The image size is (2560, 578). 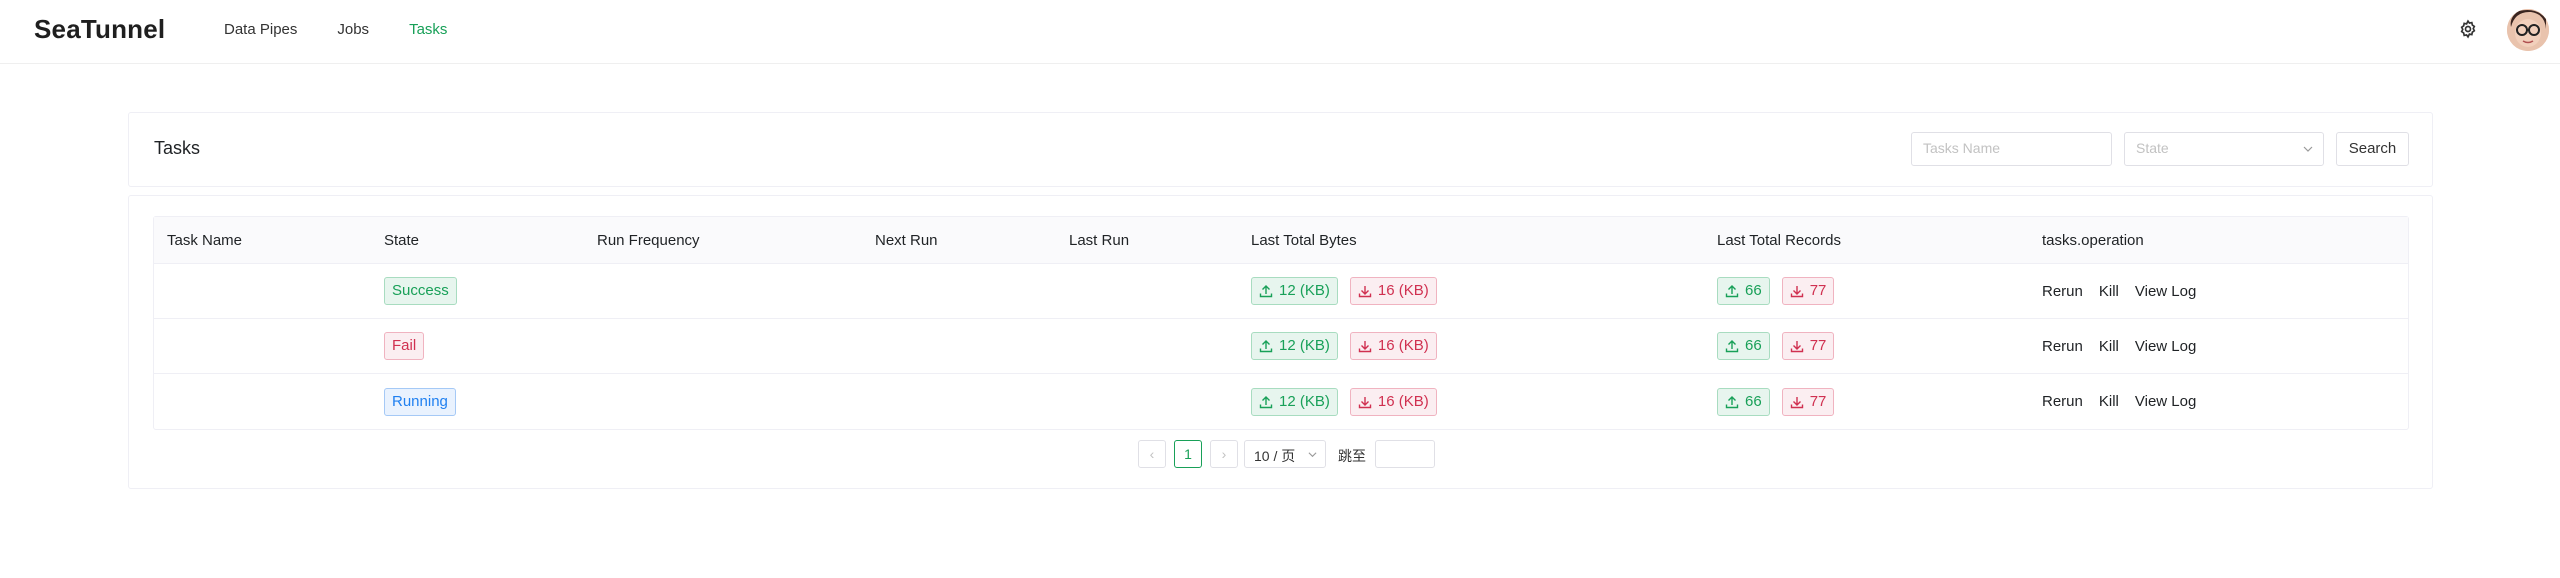 What do you see at coordinates (1280, 149) in the screenshot?
I see `search-card: Tasks Tasks Name State Search` at bounding box center [1280, 149].